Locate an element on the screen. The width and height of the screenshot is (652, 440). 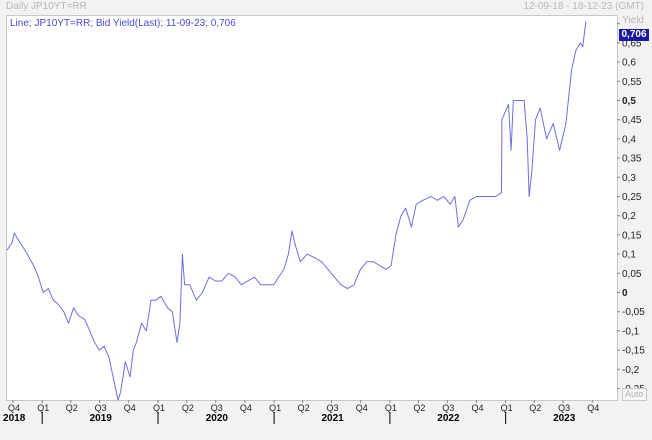
x-year-label: 2020 is located at coordinates (217, 418).